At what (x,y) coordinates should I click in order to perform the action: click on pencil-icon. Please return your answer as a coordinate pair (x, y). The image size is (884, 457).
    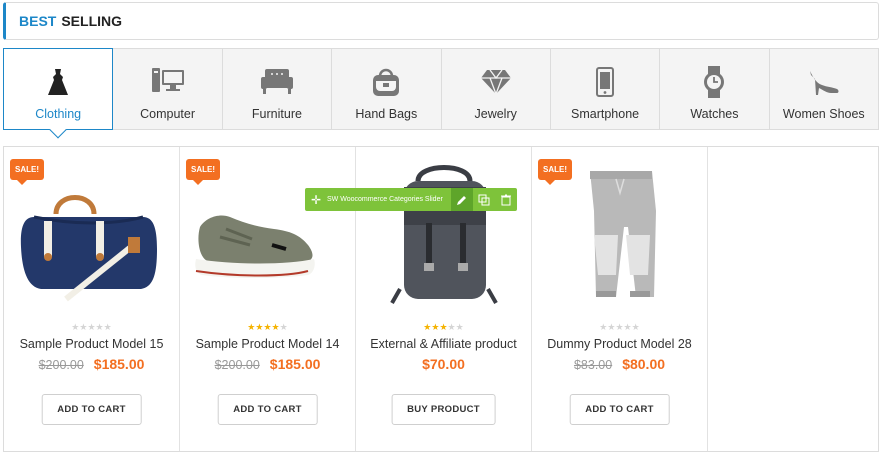
    Looking at the image, I should click on (461, 200).